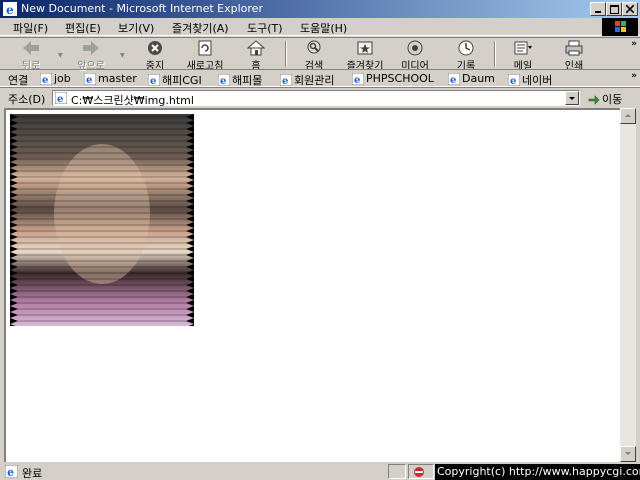 The height and width of the screenshot is (480, 640). What do you see at coordinates (122, 55) in the screenshot?
I see `forward-dropdown-icon: ▼` at bounding box center [122, 55].